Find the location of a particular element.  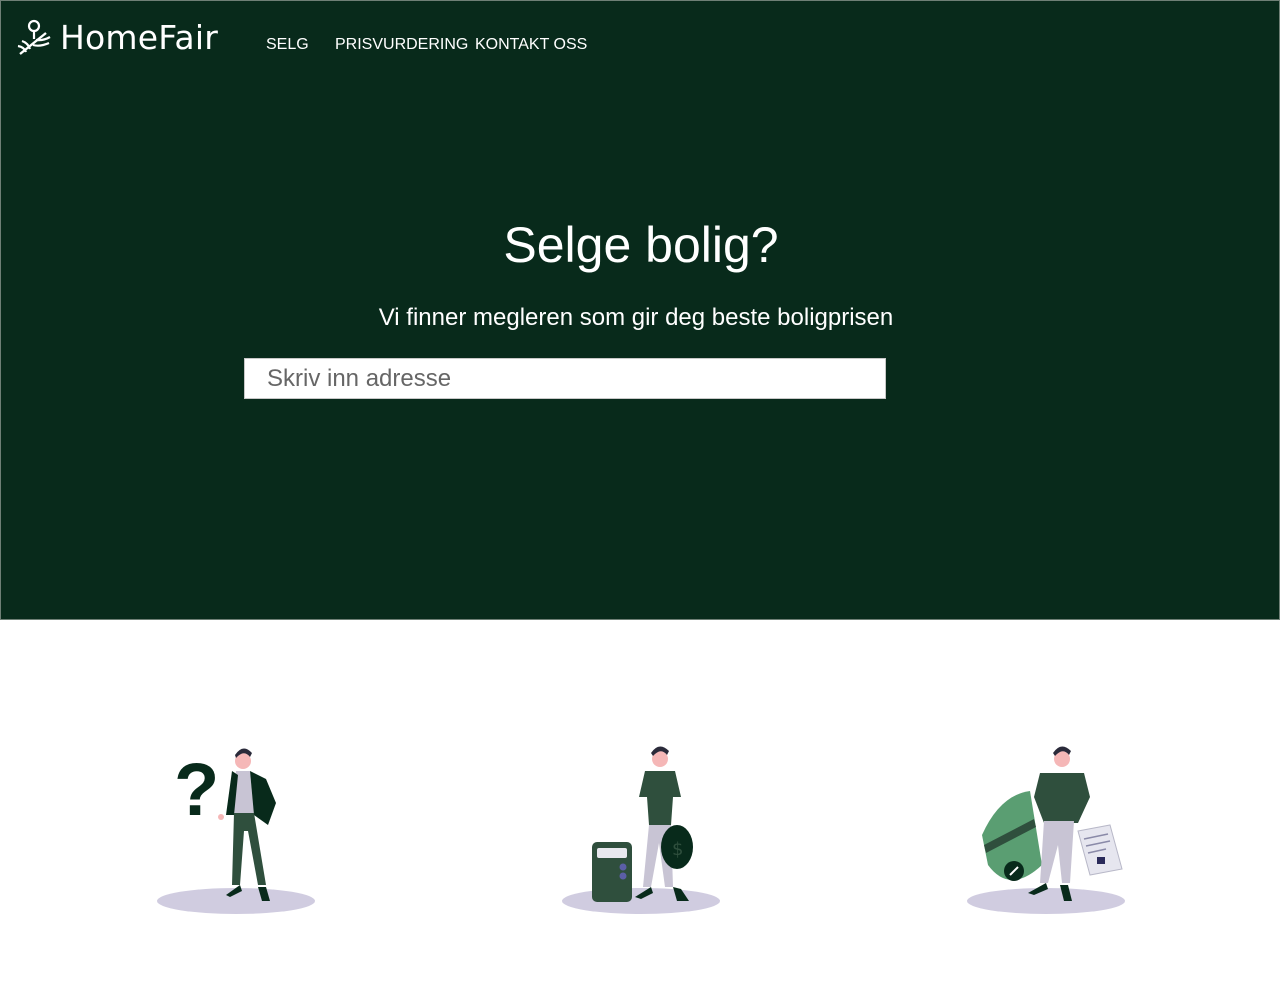

logo-icon is located at coordinates (34, 37).